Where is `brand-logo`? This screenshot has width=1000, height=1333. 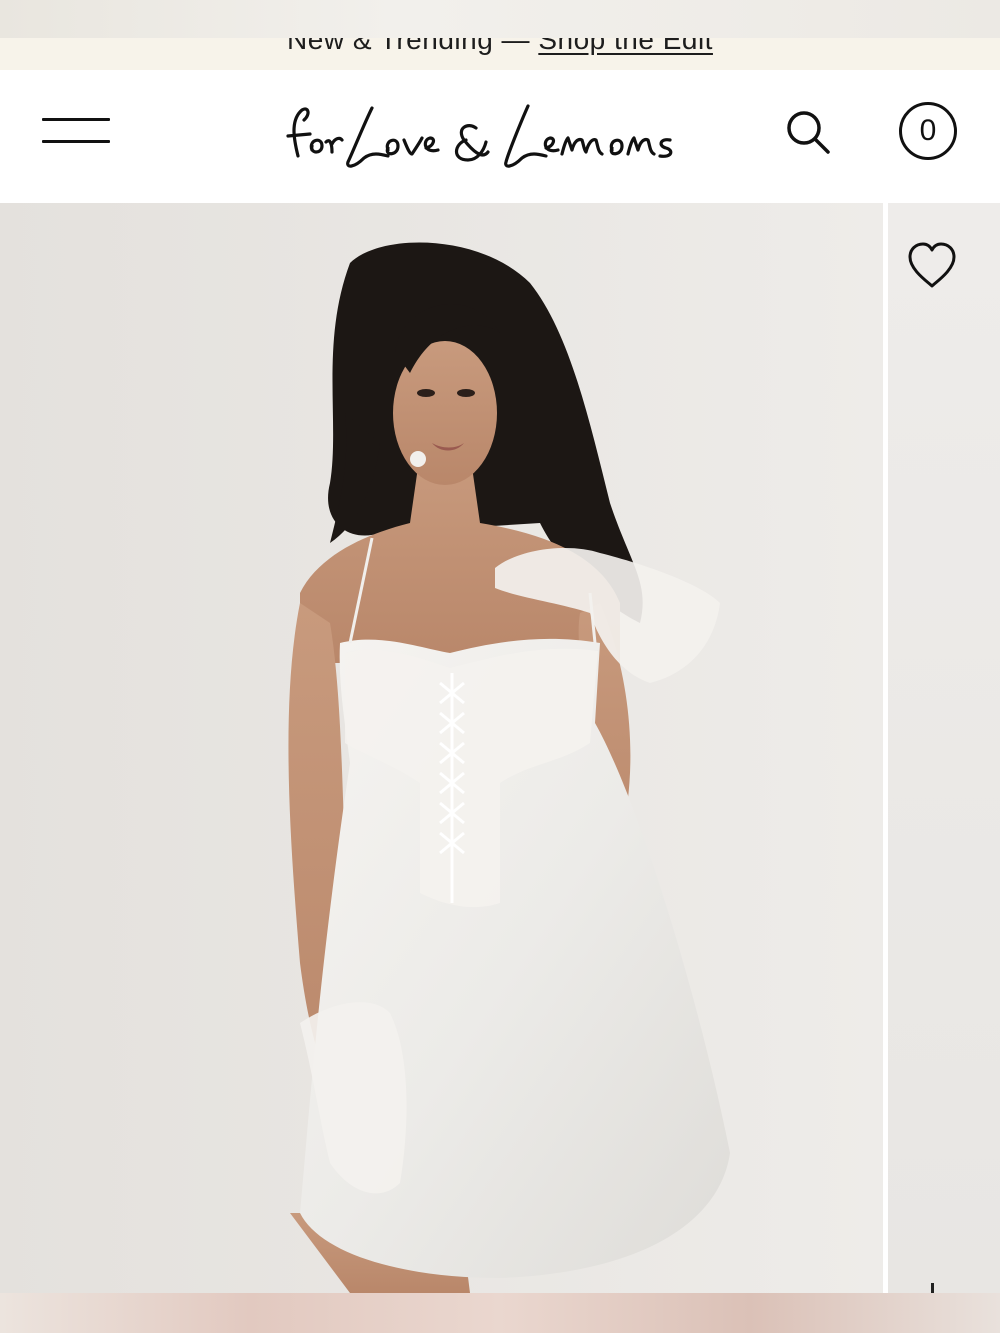 brand-logo is located at coordinates (480, 134).